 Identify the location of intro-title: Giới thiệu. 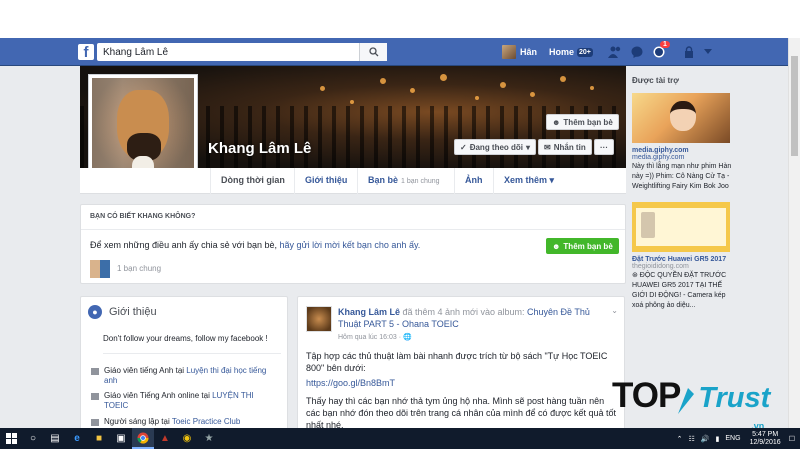
(133, 312).